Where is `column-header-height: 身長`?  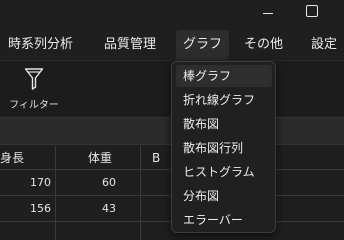
column-header-height: 身長 is located at coordinates (28, 158).